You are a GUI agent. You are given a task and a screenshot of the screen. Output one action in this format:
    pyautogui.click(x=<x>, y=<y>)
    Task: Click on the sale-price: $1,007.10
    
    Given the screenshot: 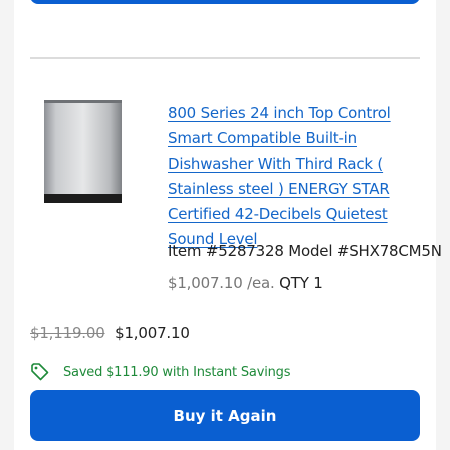 What is the action you would take?
    pyautogui.click(x=152, y=333)
    